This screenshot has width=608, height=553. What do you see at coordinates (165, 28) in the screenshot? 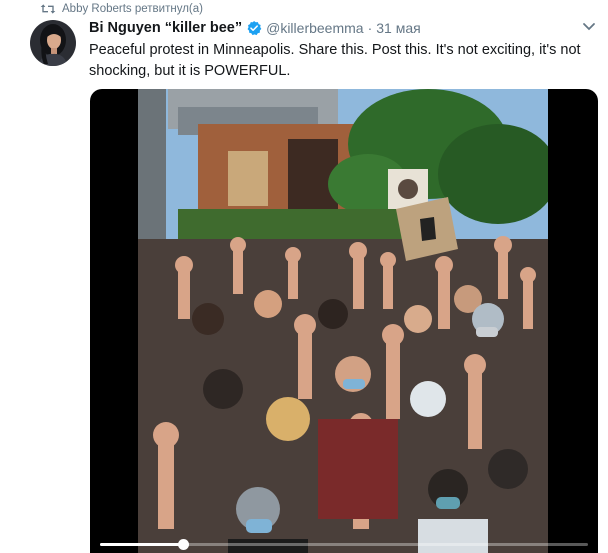
I see `display-name: Bi Nguyen “killer bee”` at bounding box center [165, 28].